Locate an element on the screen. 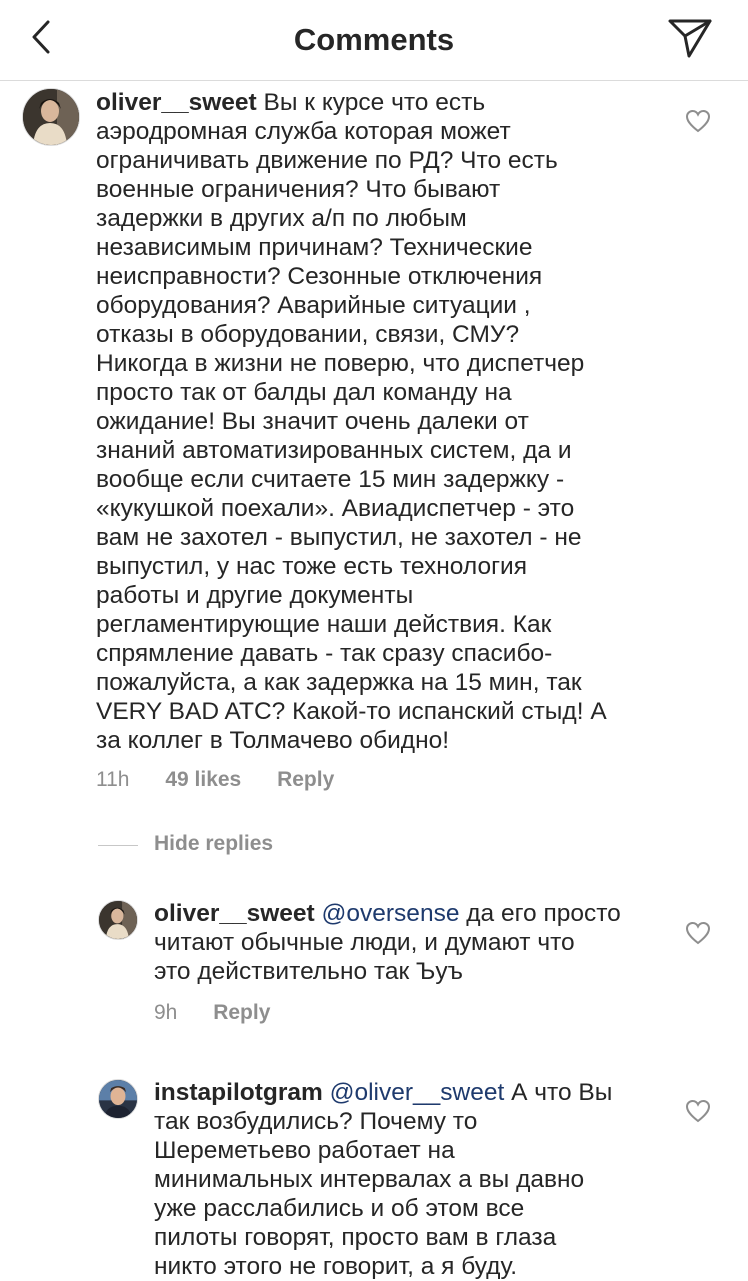 This screenshot has width=748, height=1281. comment-username: oliver__sweet is located at coordinates (176, 102).